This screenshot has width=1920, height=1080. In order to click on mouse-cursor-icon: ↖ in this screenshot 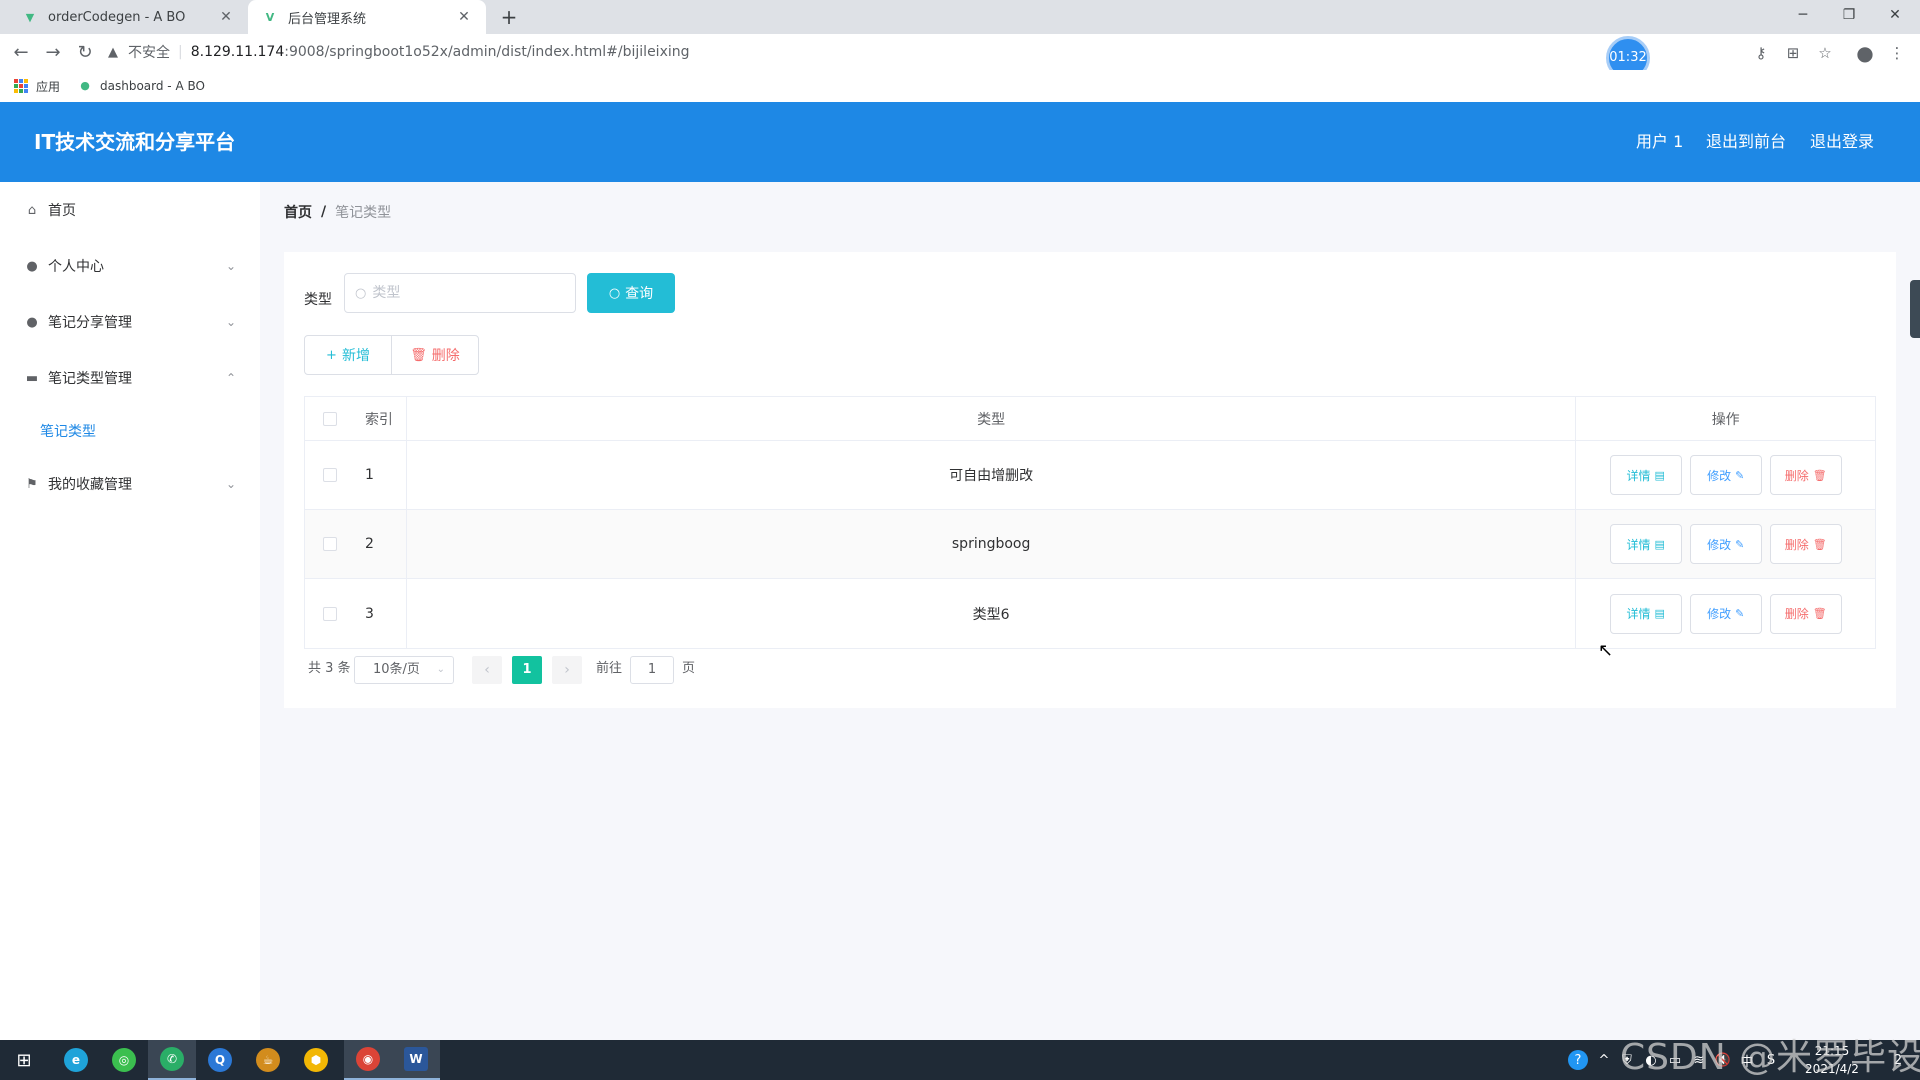, I will do `click(1606, 650)`.